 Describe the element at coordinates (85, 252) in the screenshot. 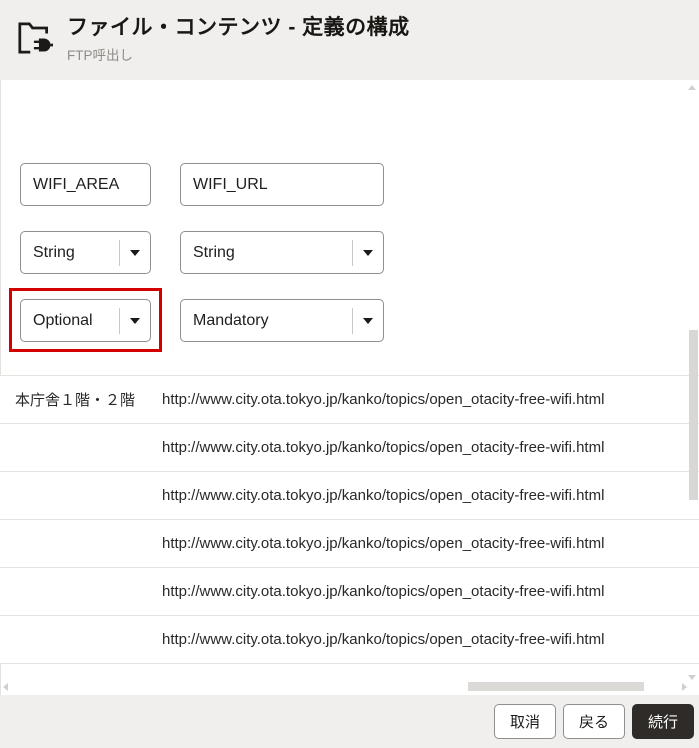

I see `data-type-dropdown-1: String` at that location.